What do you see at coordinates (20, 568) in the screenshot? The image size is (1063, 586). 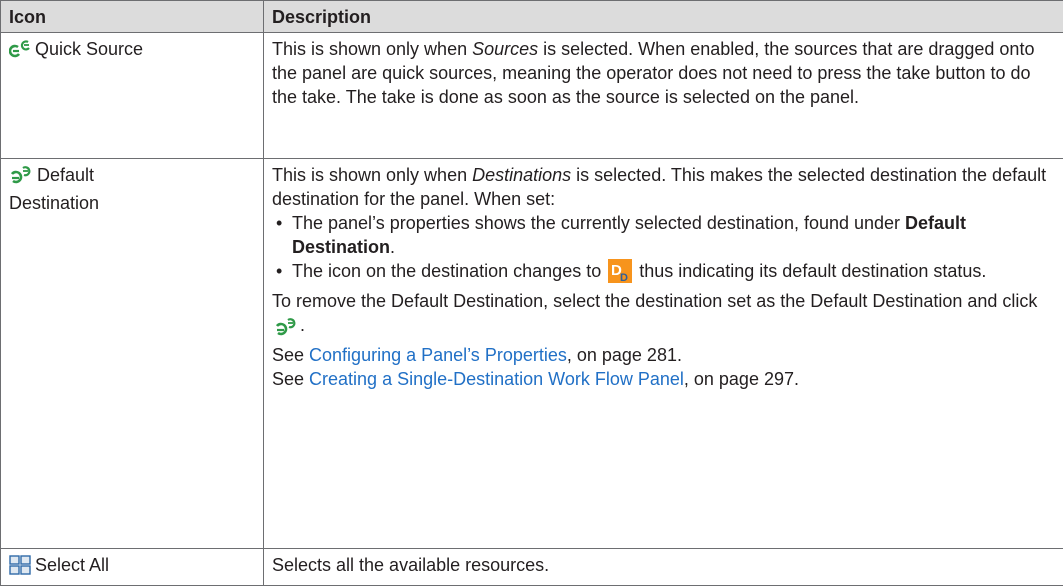 I see `select-all-grid-icon` at bounding box center [20, 568].